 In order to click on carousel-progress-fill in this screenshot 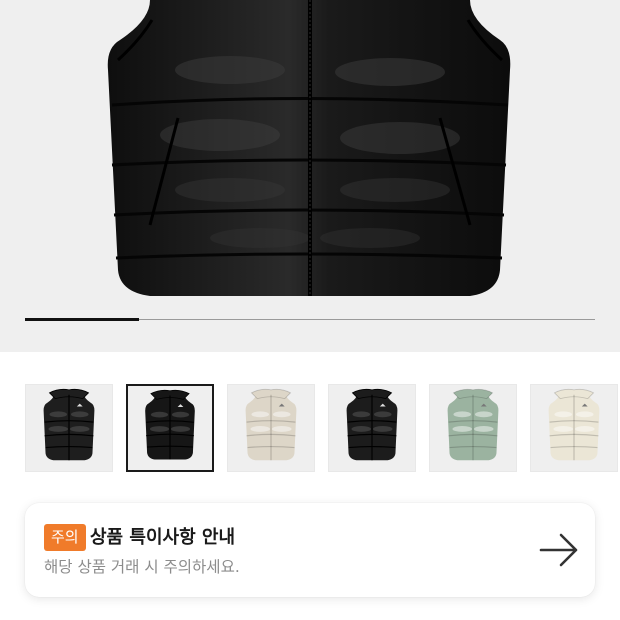, I will do `click(82, 319)`.